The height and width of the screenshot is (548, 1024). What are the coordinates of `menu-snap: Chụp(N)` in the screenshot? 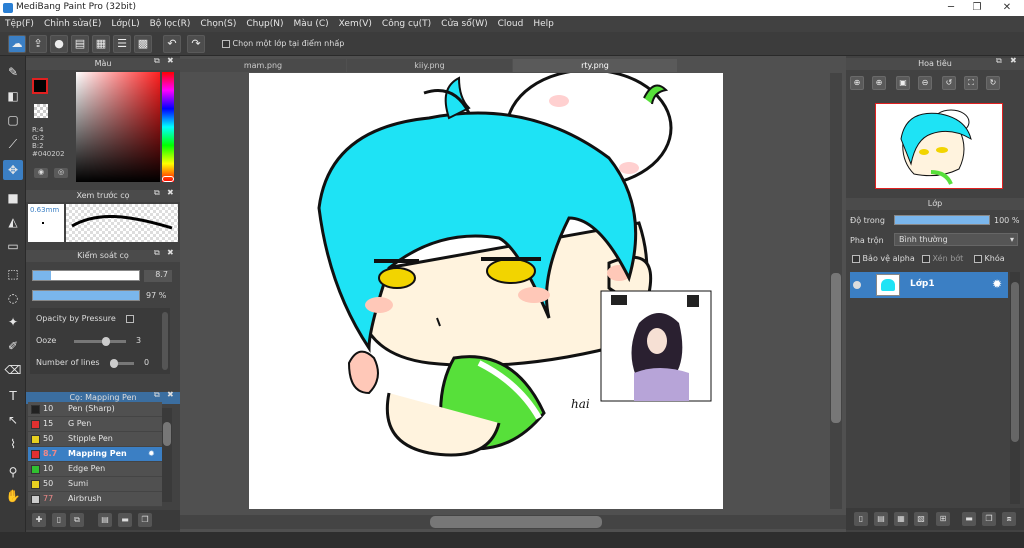 It's located at (264, 24).